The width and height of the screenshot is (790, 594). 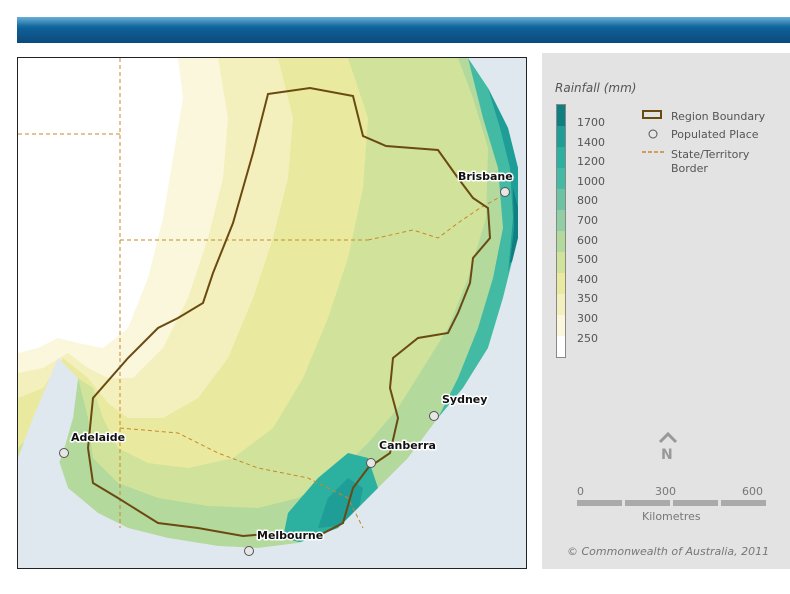 What do you see at coordinates (64, 453) in the screenshot?
I see `city-marker-adelaide` at bounding box center [64, 453].